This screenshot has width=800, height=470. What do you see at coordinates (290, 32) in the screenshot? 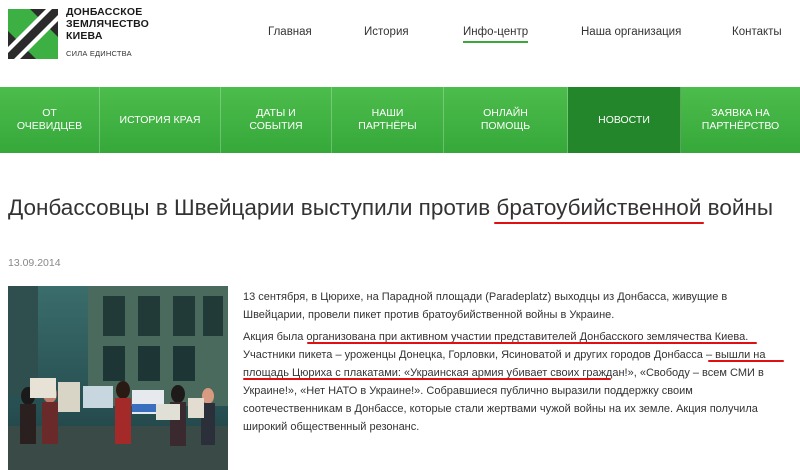
I see `nav-link-home: Главная` at bounding box center [290, 32].